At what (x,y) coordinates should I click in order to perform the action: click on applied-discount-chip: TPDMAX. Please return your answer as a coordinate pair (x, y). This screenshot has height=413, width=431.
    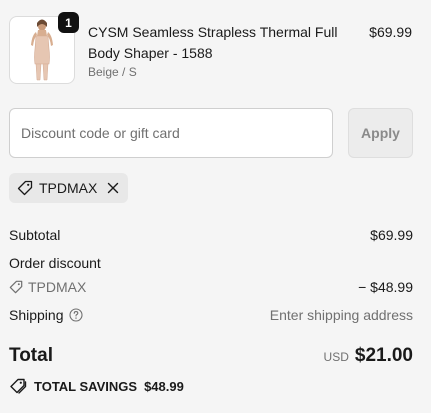
    Looking at the image, I should click on (69, 188).